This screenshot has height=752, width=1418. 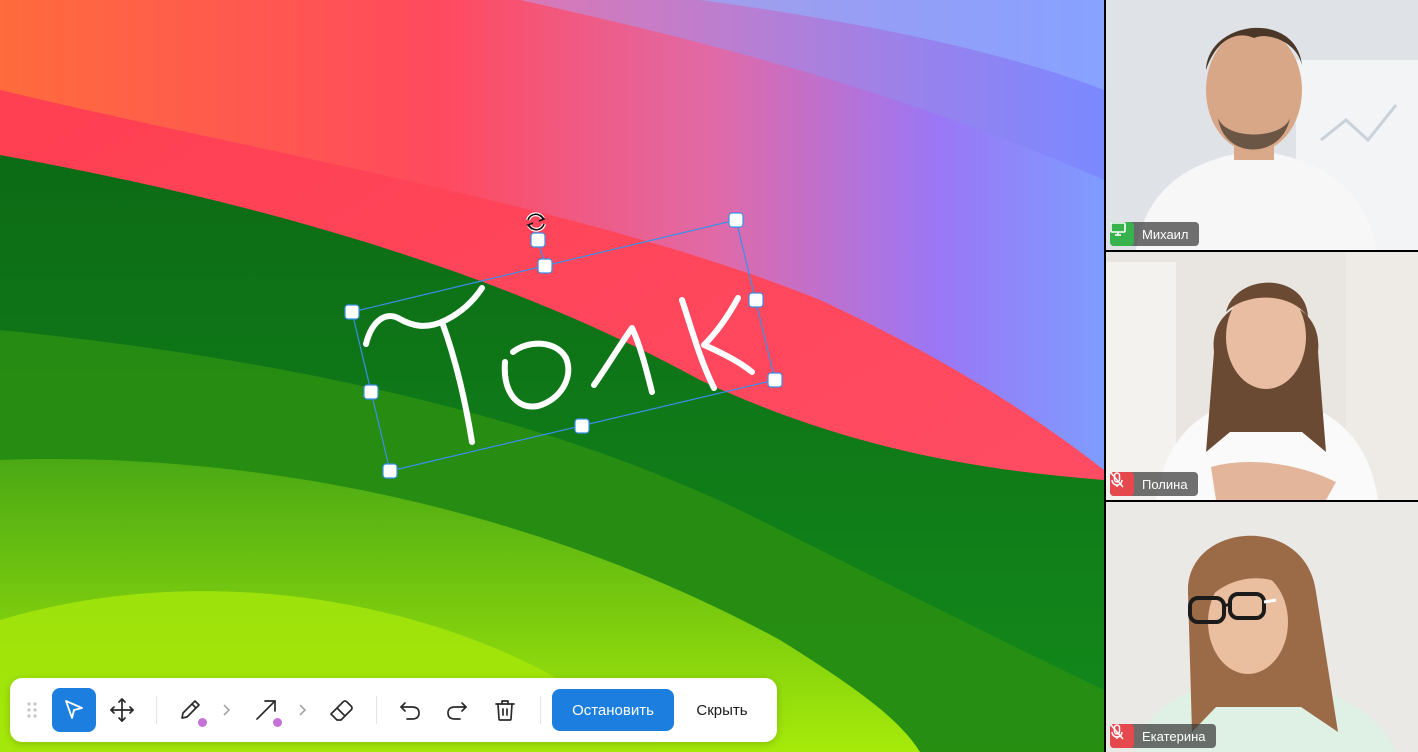 What do you see at coordinates (538, 240) in the screenshot?
I see `rotate-handle` at bounding box center [538, 240].